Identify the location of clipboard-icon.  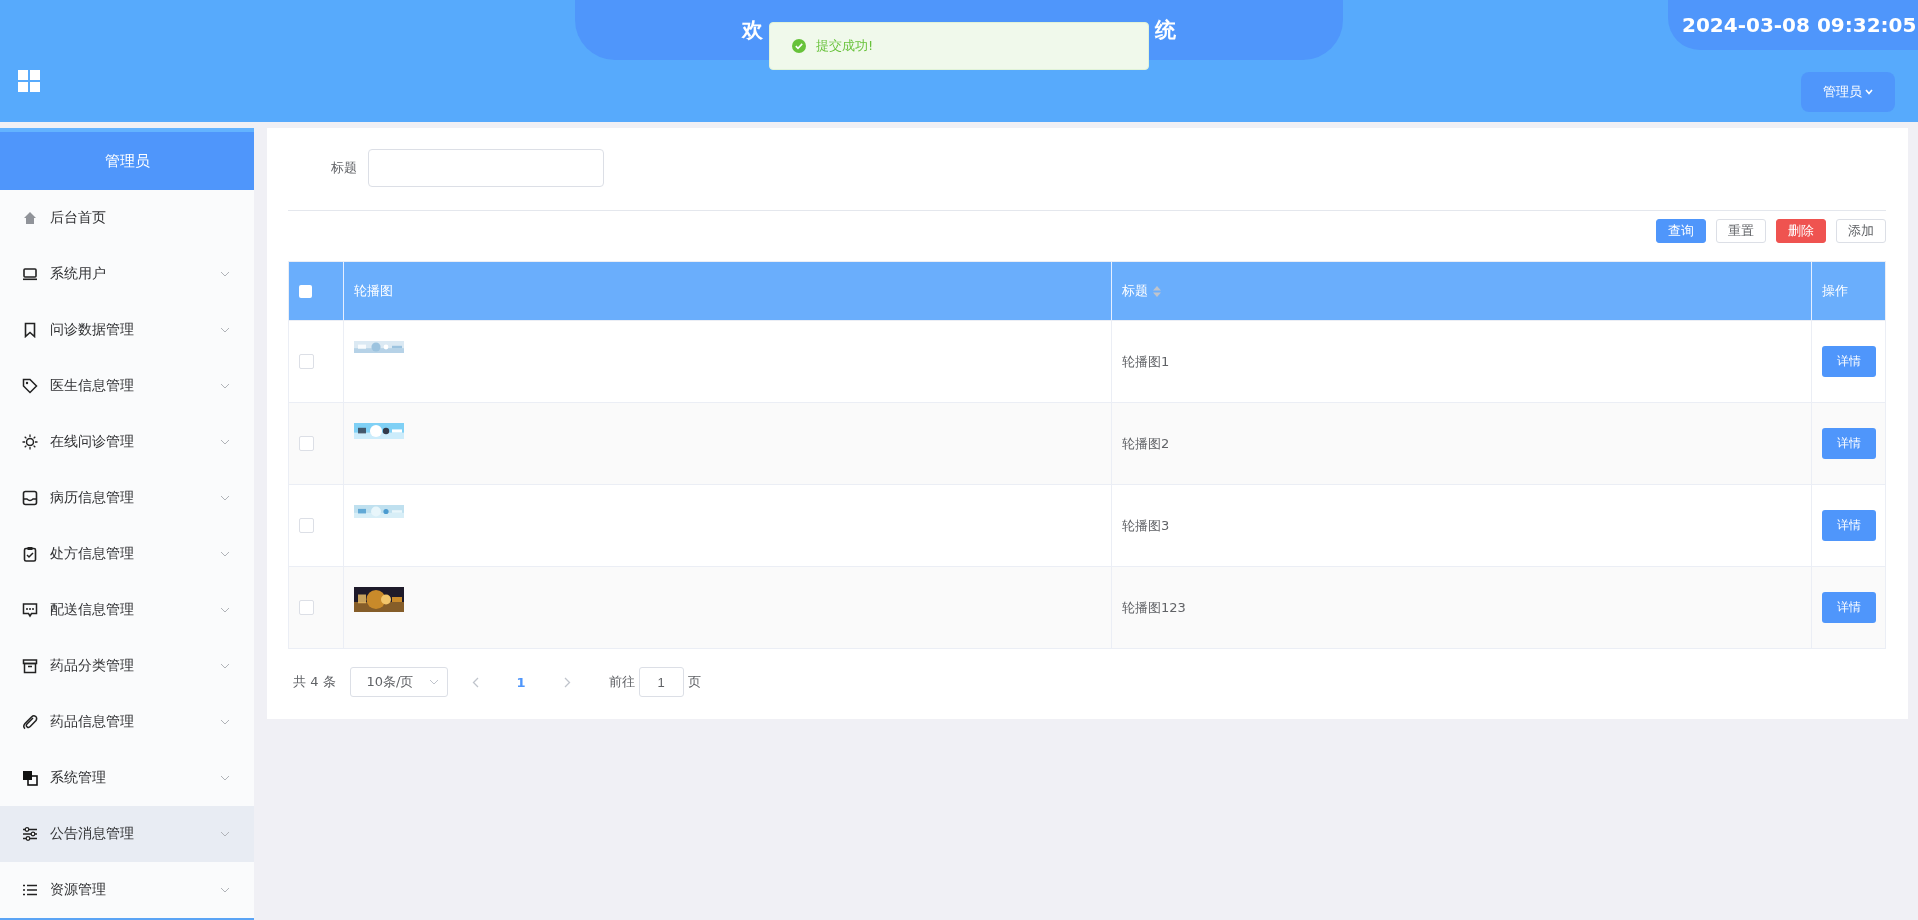
(30, 554).